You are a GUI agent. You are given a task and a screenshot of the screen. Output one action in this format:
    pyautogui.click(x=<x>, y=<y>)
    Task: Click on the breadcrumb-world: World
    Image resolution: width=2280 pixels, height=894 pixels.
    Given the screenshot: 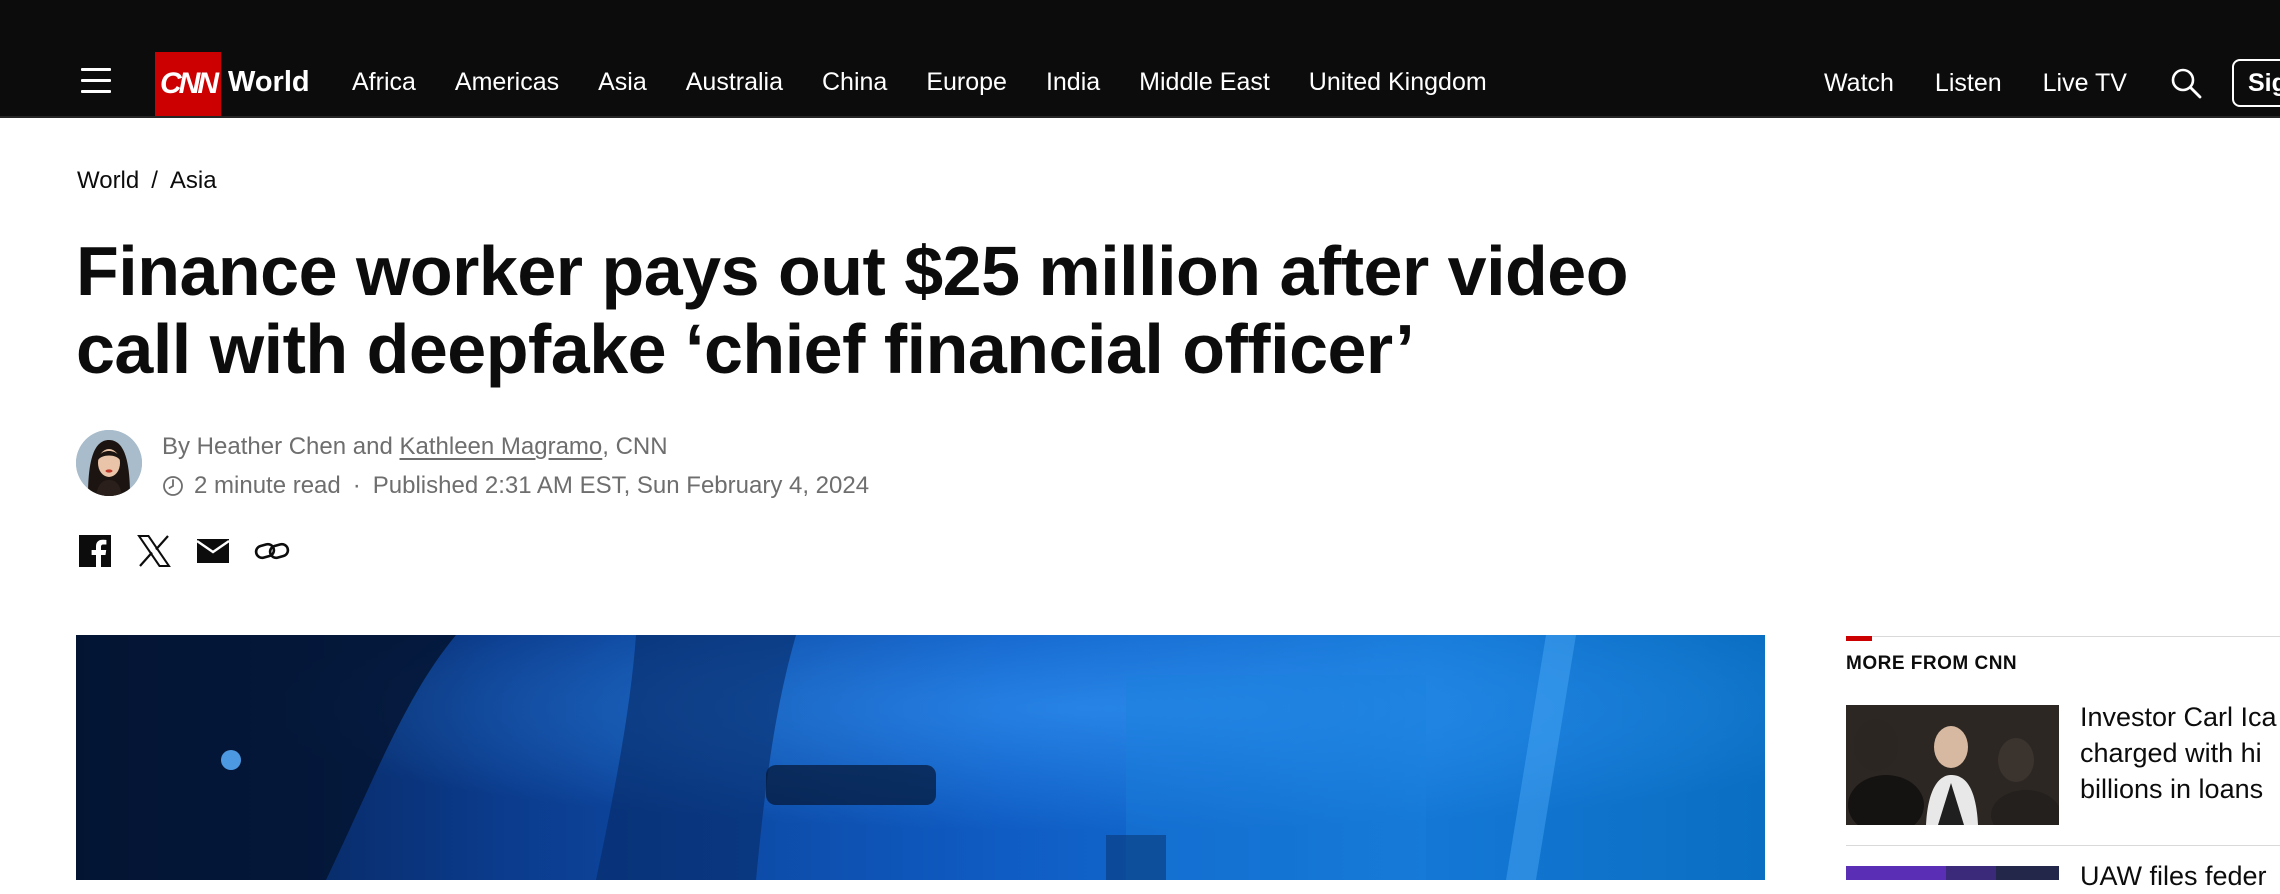 What is the action you would take?
    pyautogui.click(x=108, y=180)
    